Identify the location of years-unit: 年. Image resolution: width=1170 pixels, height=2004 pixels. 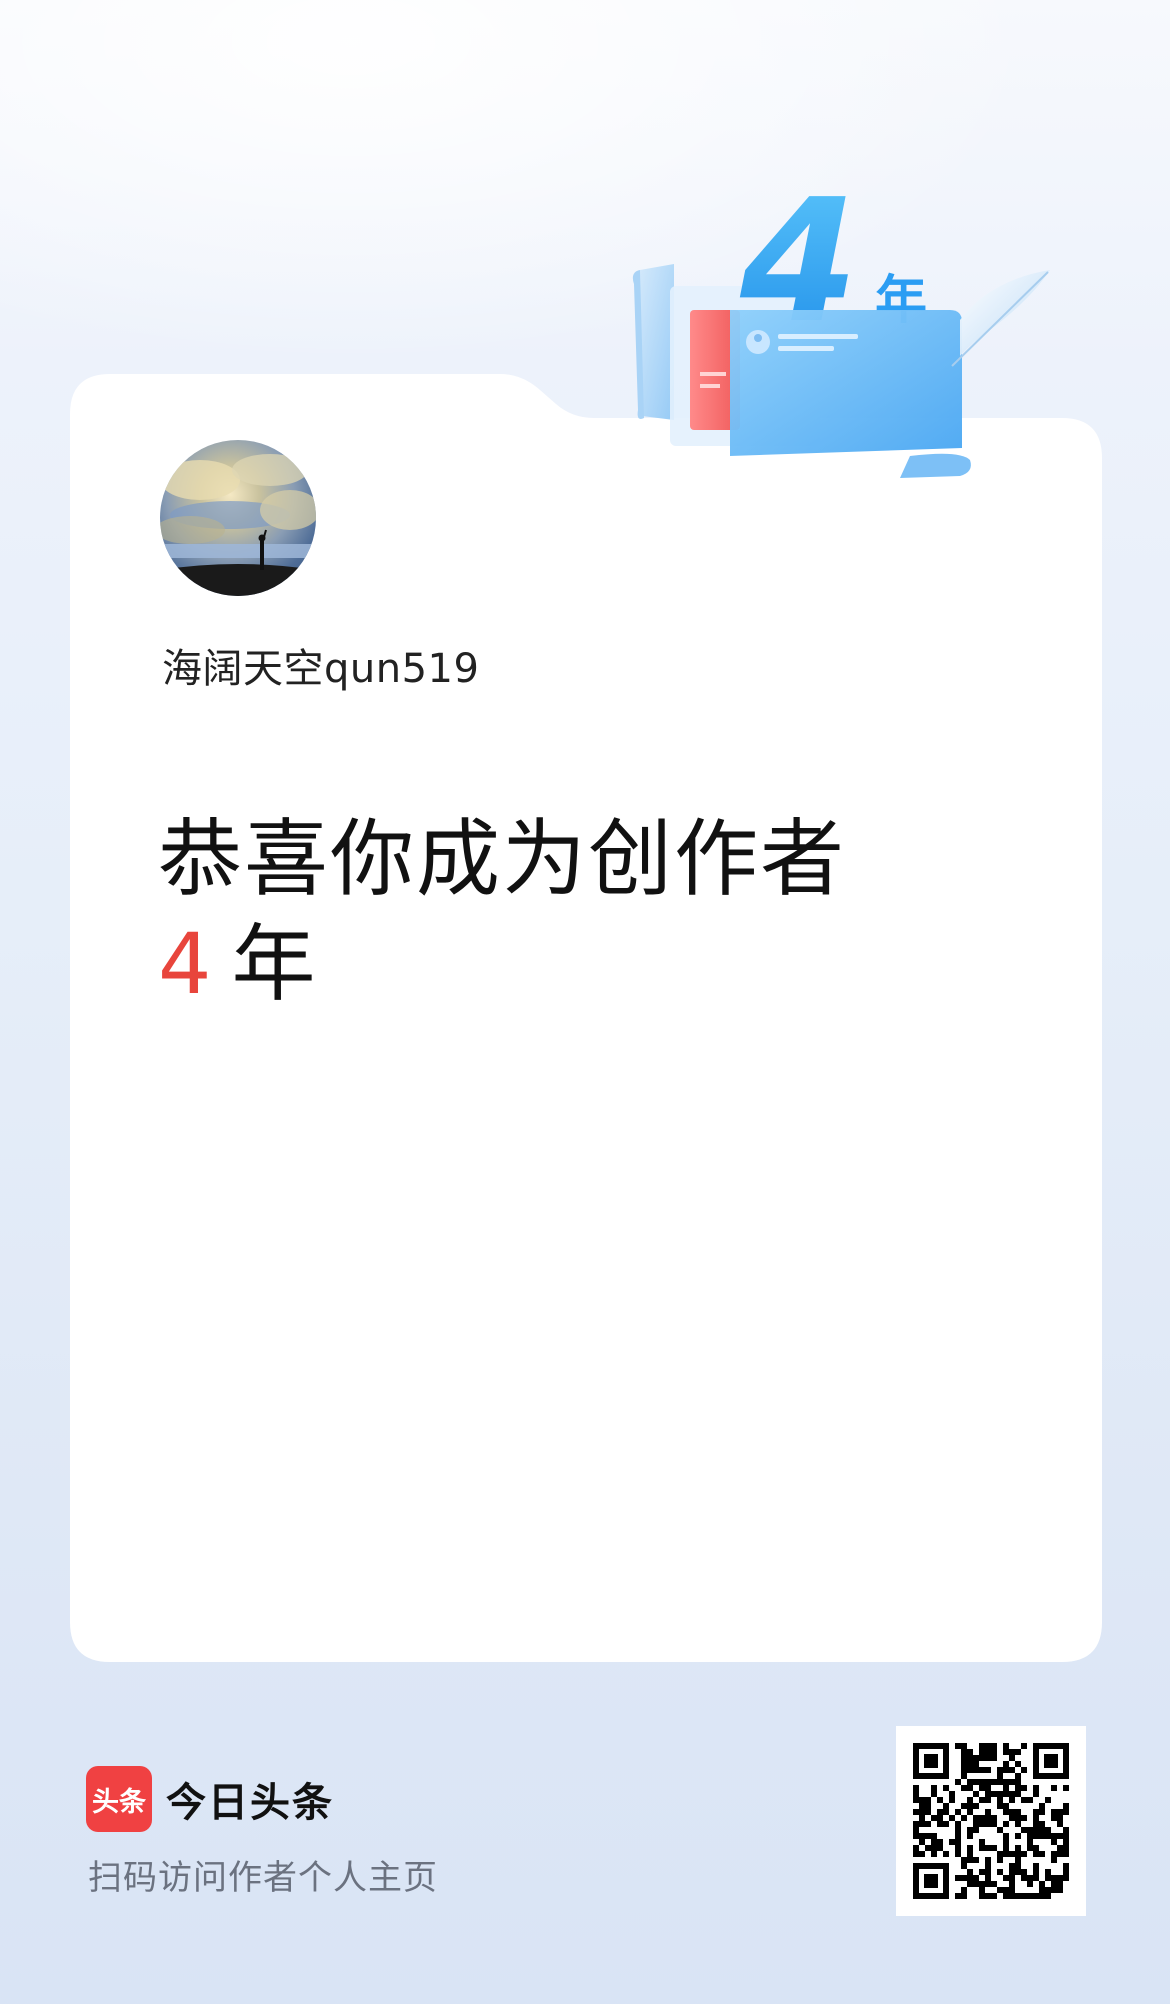
(273, 964).